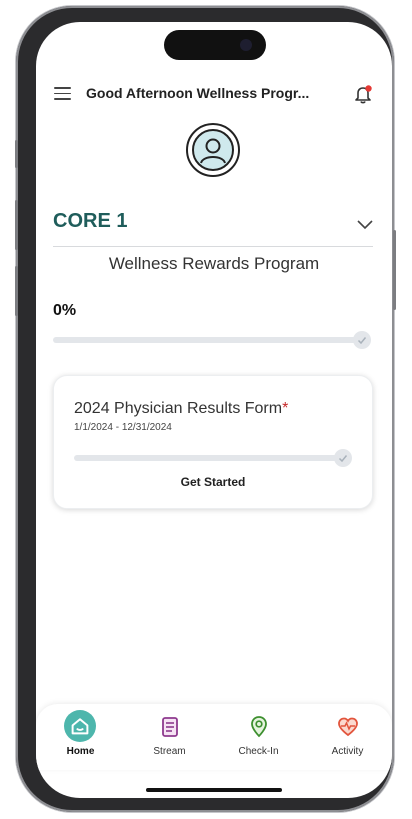  I want to click on location-pin-icon, so click(259, 727).